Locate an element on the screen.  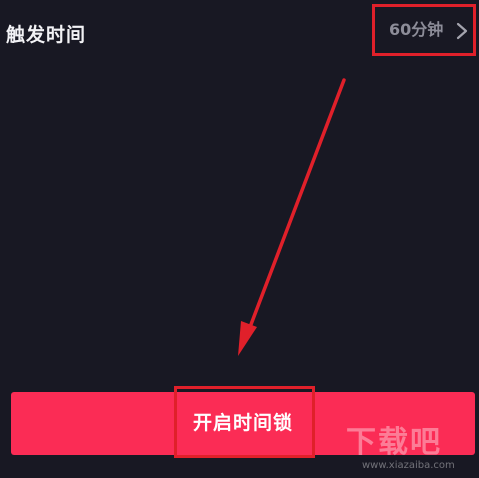
chevron-right-icon is located at coordinates (462, 31).